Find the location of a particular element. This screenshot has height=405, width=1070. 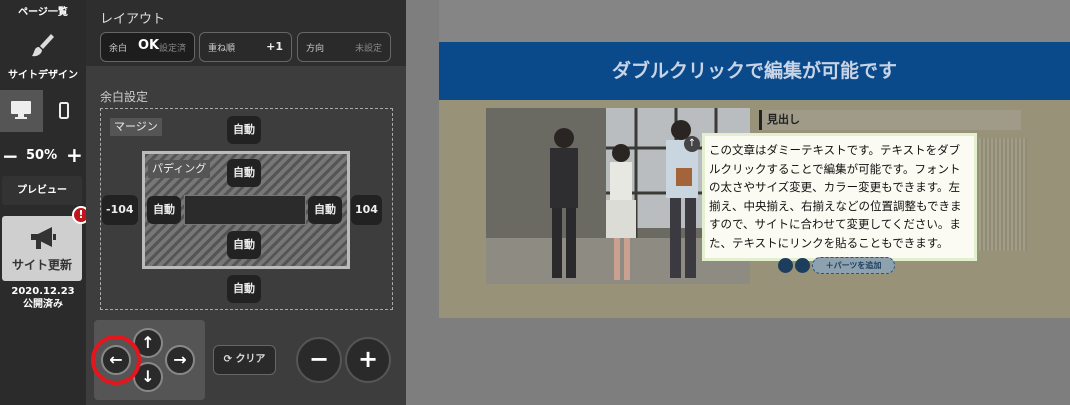

brush-icon is located at coordinates (43, 45).